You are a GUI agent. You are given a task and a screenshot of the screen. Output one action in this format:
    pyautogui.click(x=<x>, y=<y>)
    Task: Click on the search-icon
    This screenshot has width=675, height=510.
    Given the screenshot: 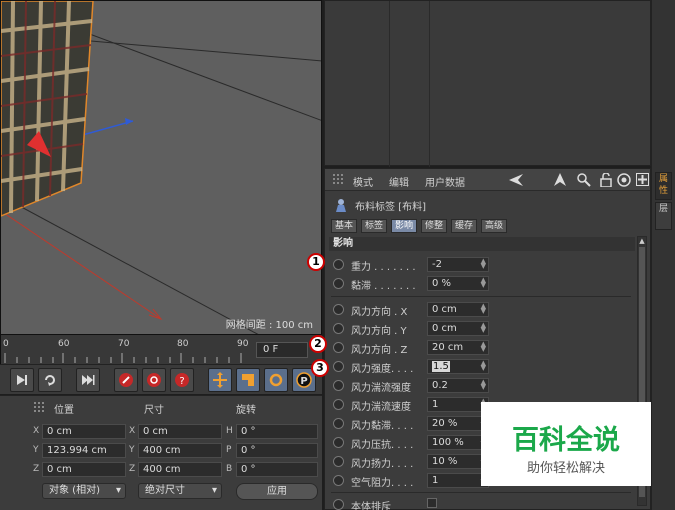 What is the action you would take?
    pyautogui.click(x=584, y=180)
    